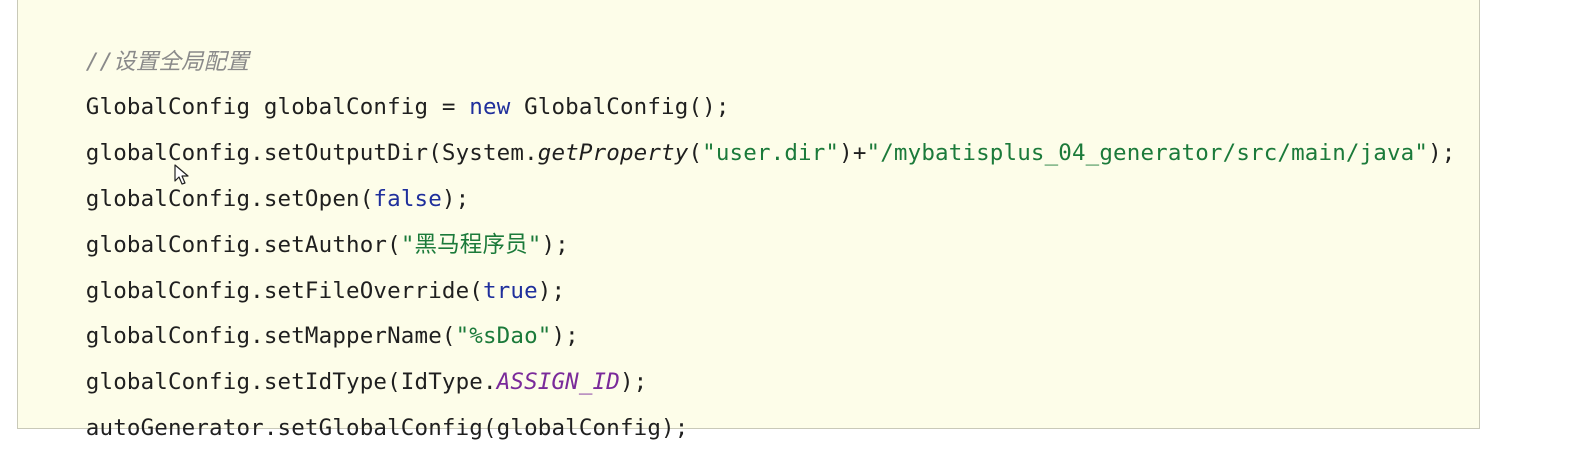  I want to click on code-text: (, so click(695, 153).